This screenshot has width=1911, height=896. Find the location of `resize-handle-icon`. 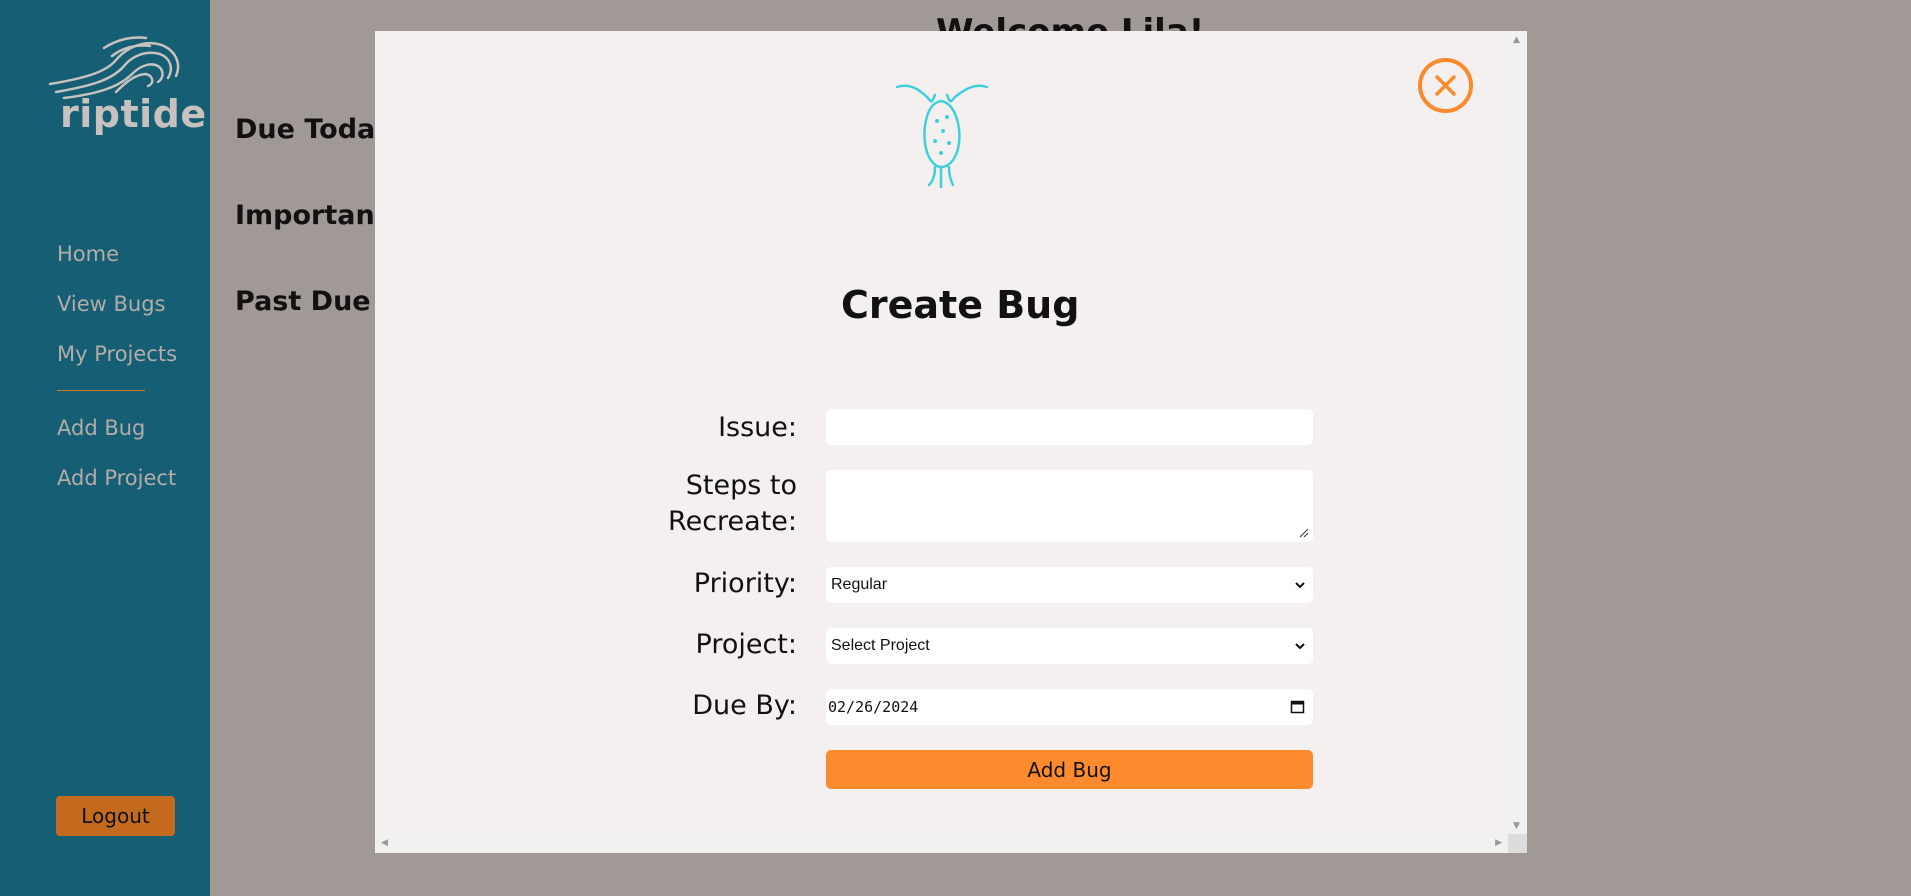

resize-handle-icon is located at coordinates (1304, 533).